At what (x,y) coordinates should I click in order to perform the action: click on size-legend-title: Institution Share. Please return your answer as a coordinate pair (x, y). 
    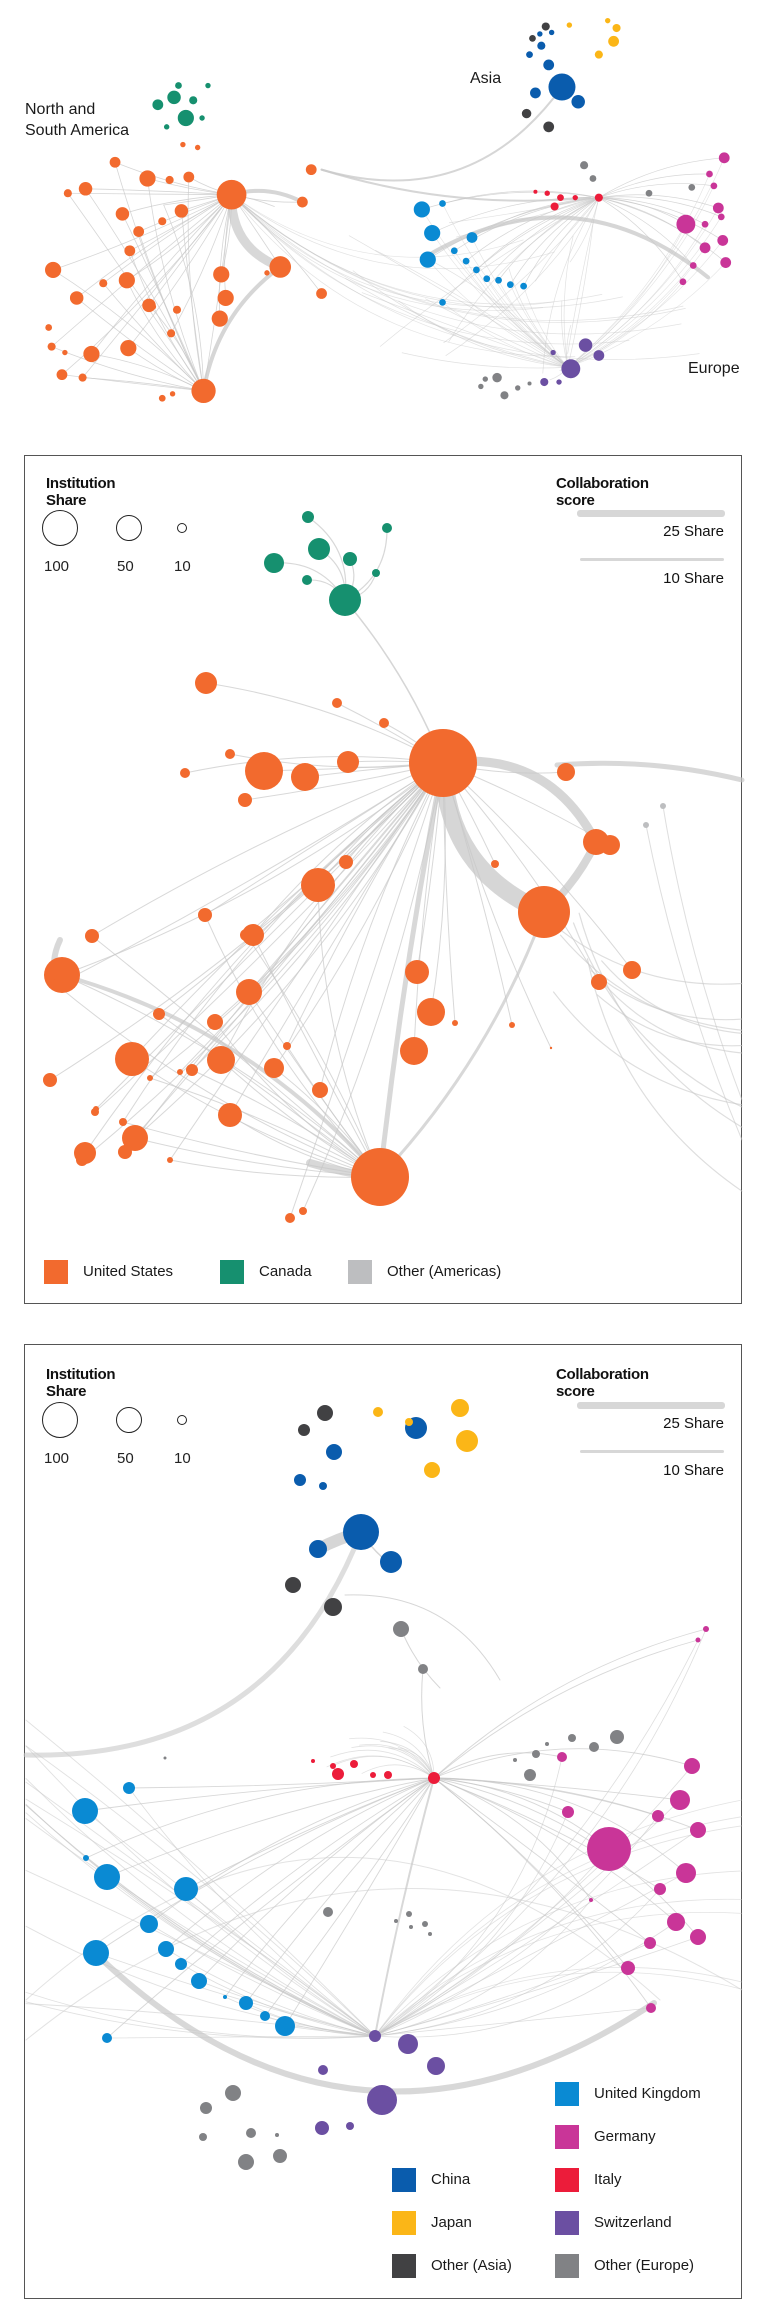
    Looking at the image, I should click on (81, 492).